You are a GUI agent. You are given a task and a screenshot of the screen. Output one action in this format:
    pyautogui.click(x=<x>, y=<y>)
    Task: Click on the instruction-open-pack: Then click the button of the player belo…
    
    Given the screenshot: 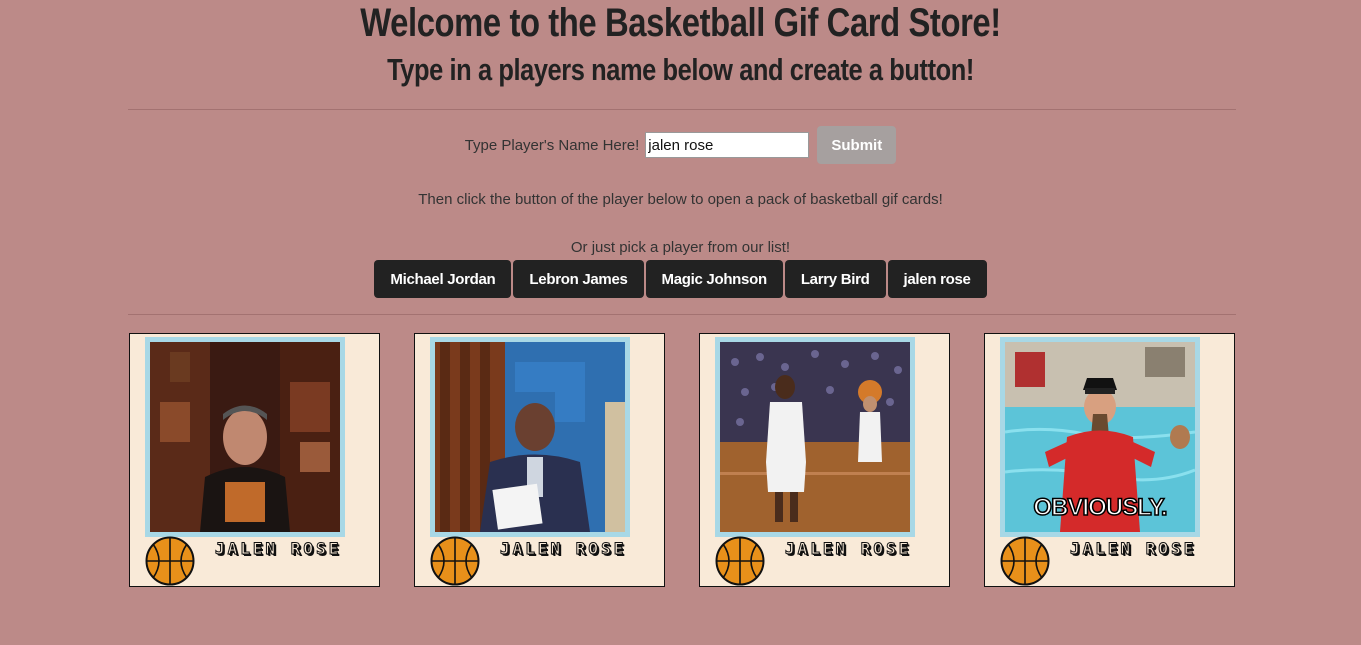 What is the action you would take?
    pyautogui.click(x=680, y=199)
    